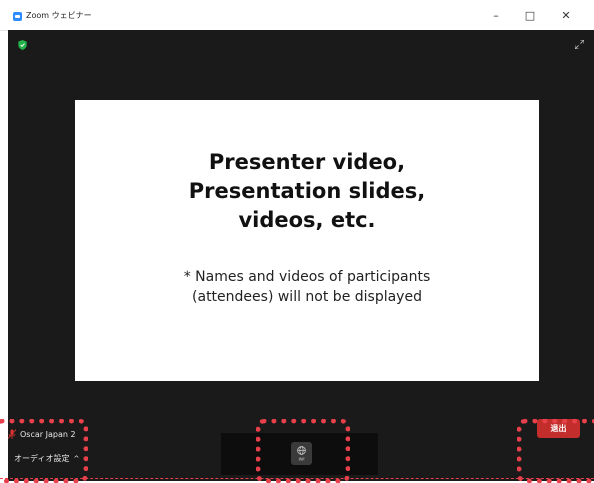 This screenshot has width=594, height=483. Describe the element at coordinates (307, 220) in the screenshot. I see `slide-heading-line: videos, etc.` at that location.